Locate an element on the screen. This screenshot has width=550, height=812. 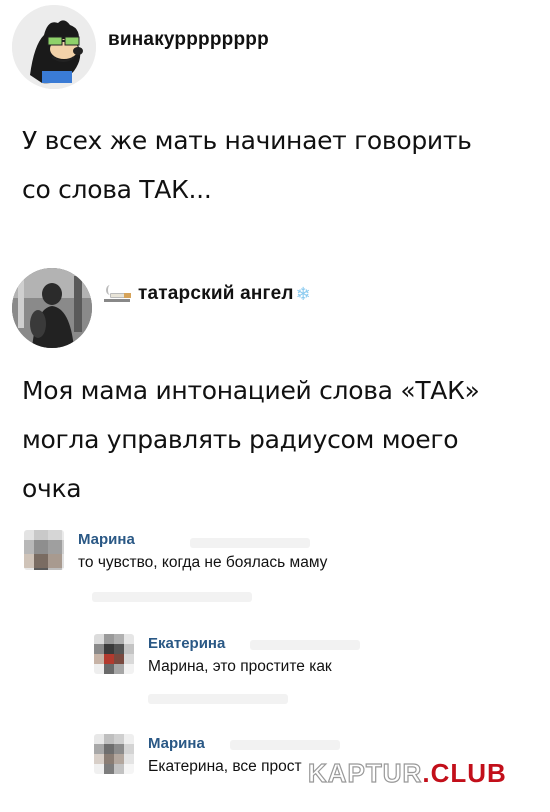
post-2-text-line: очка is located at coordinates (52, 488).